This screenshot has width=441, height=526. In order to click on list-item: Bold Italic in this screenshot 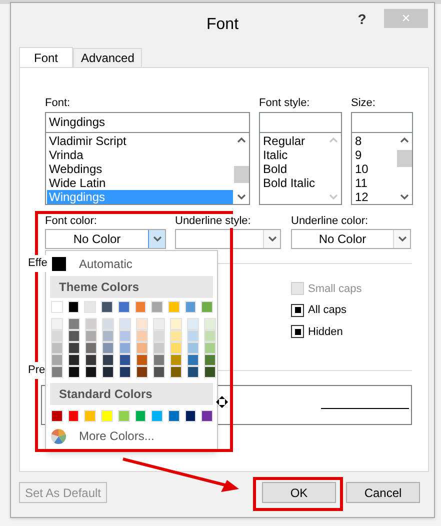, I will do `click(293, 183)`.